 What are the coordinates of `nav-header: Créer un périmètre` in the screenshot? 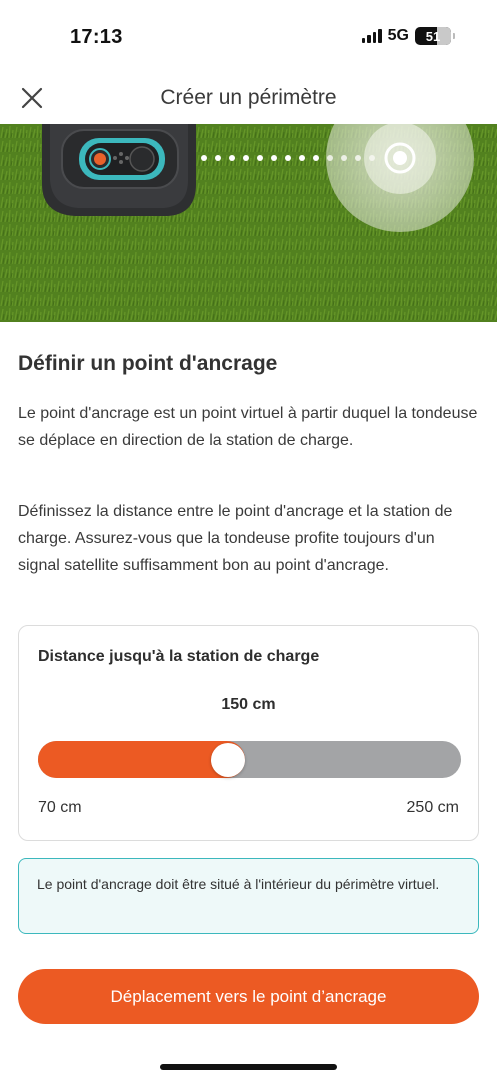 It's located at (248, 97).